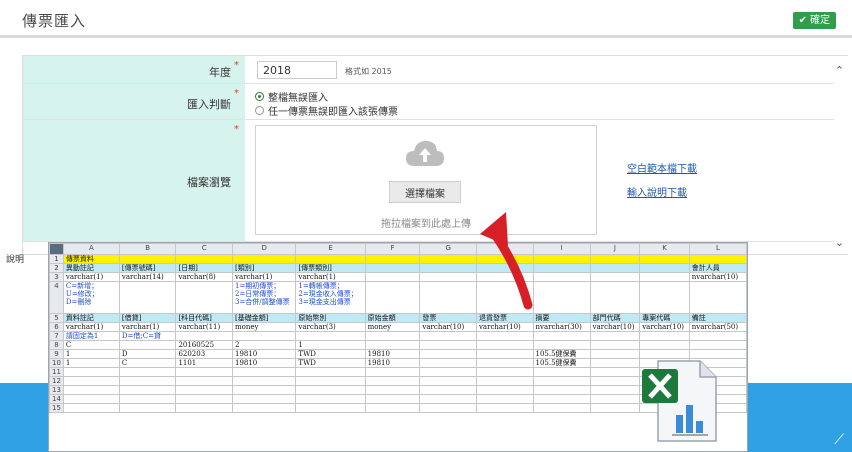 The width and height of the screenshot is (852, 452). What do you see at coordinates (56, 277) in the screenshot?
I see `sheet-row-number: 3` at bounding box center [56, 277].